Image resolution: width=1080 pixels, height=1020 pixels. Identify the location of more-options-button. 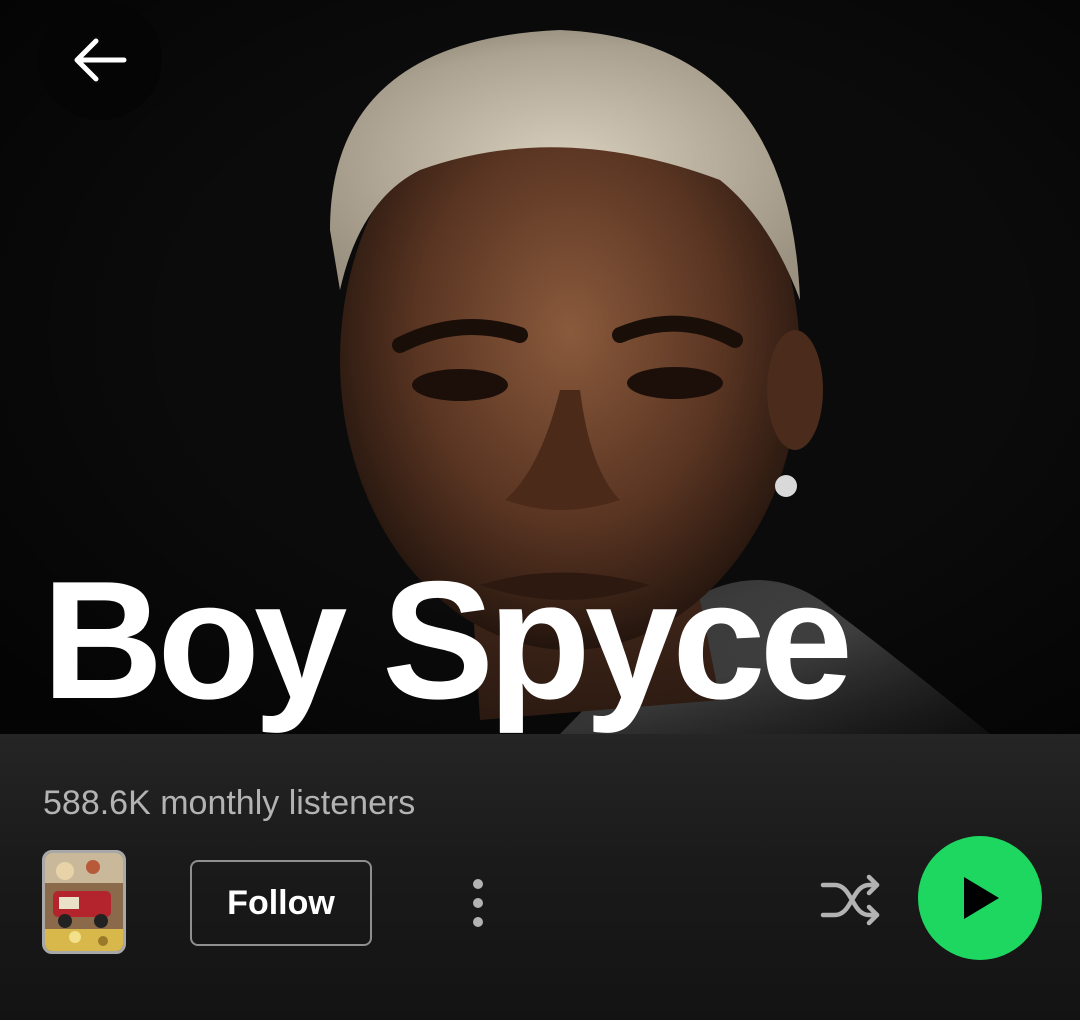
(478, 903).